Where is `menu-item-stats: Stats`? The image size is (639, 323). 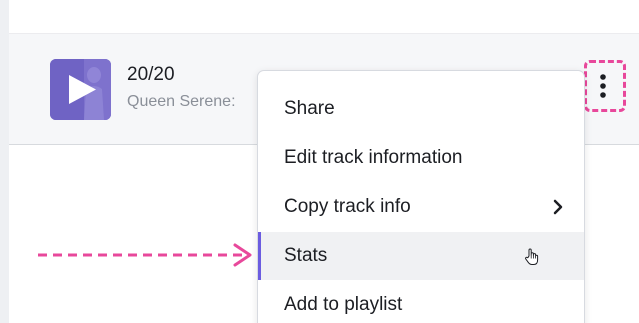
menu-item-stats: Stats is located at coordinates (421, 256).